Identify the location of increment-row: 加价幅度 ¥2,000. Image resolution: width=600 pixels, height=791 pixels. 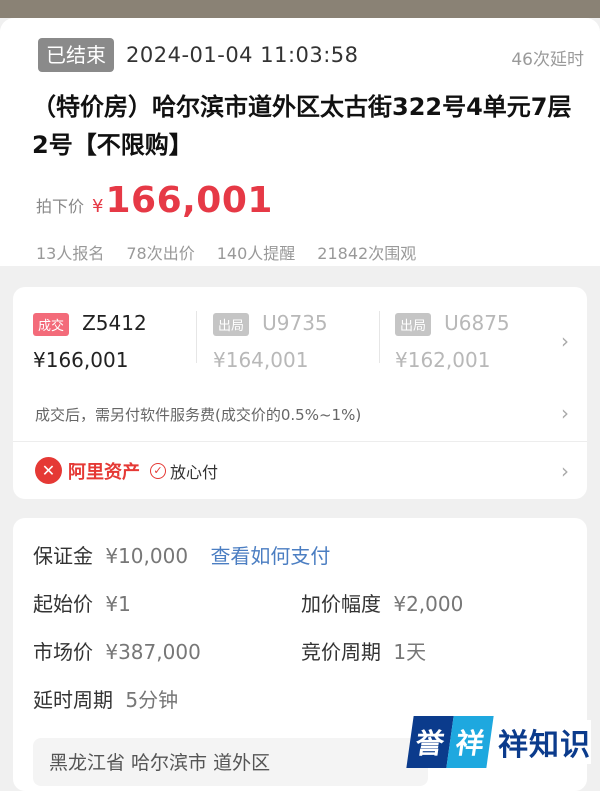
(382, 602).